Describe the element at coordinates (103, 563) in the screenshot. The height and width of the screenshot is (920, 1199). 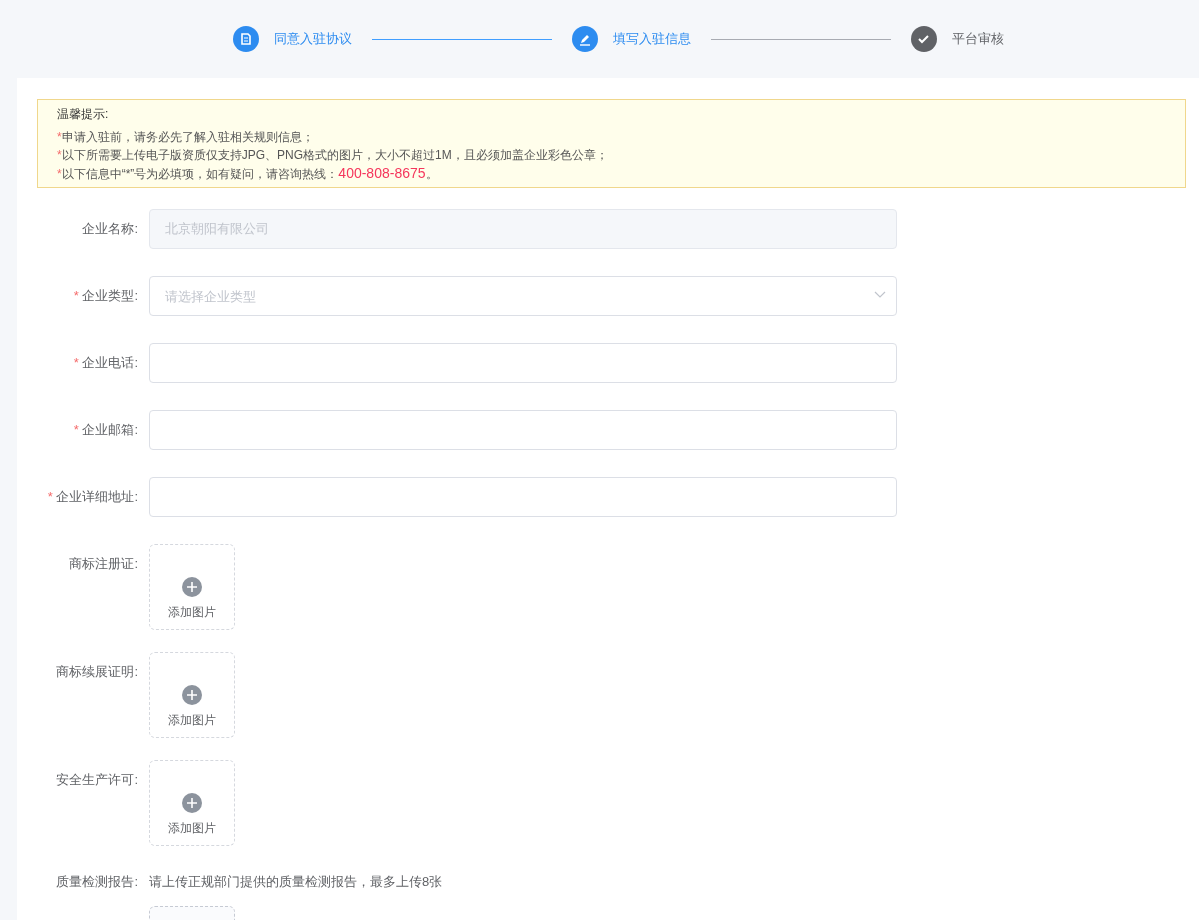
I see `field-label: 商标注册证:` at that location.